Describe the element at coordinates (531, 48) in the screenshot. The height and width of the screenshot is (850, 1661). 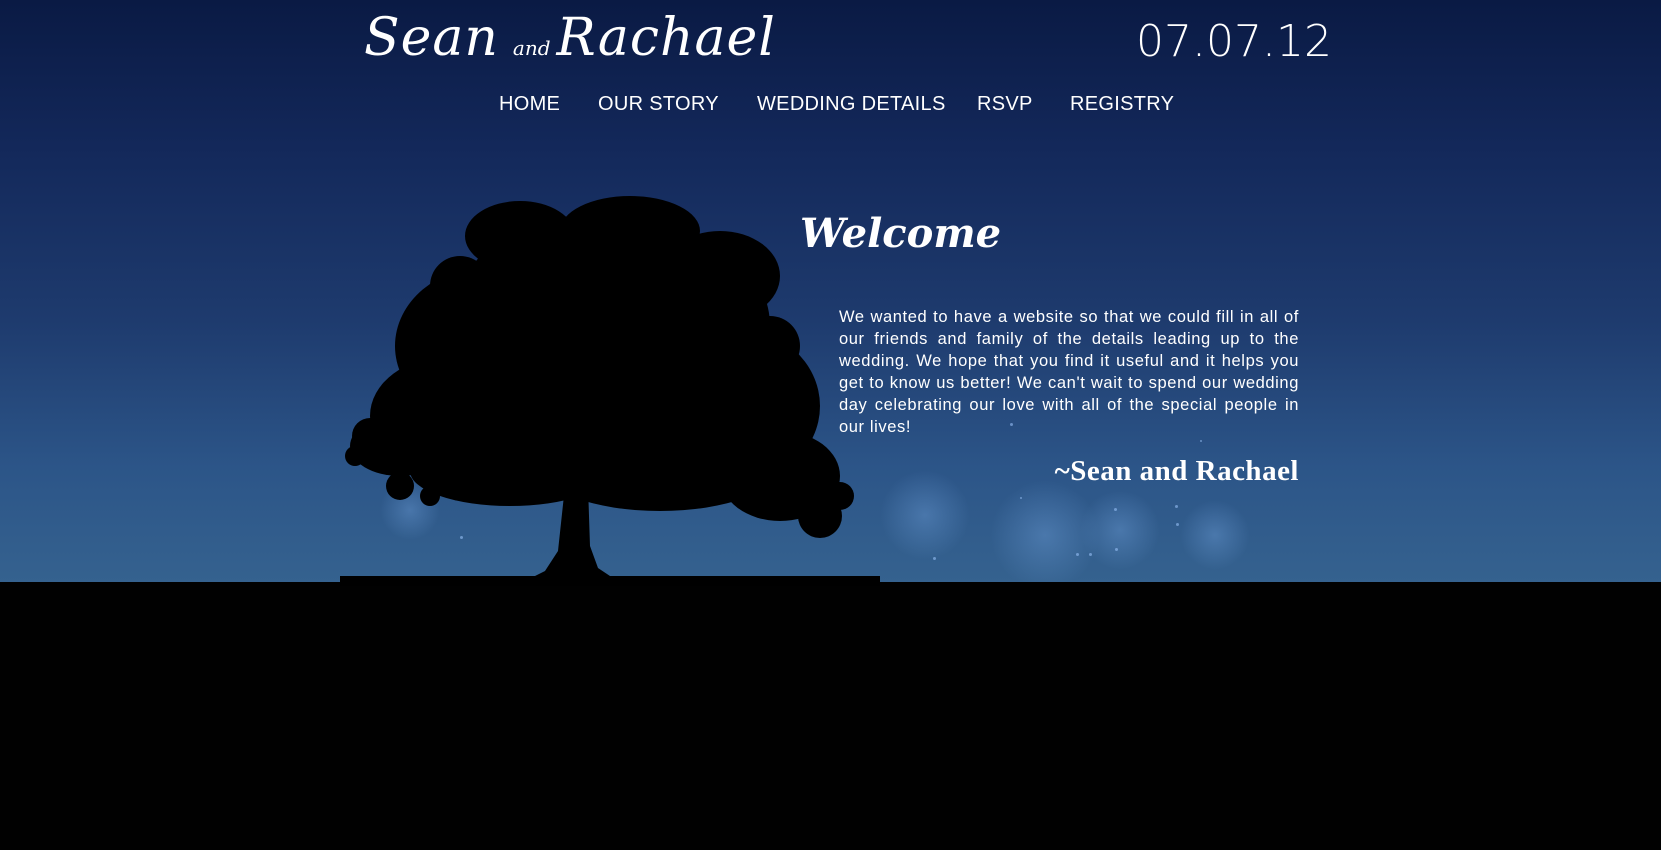
I see `logo-connector: and` at that location.